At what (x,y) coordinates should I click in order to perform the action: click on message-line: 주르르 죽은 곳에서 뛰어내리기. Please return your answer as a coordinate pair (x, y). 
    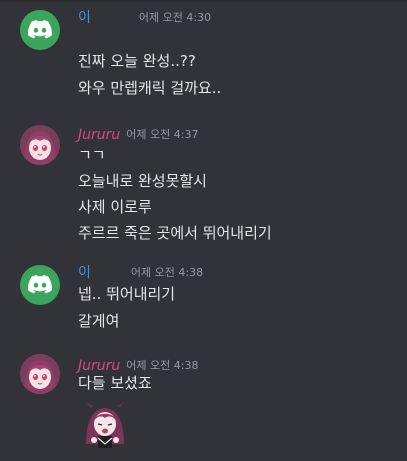
    Looking at the image, I should click on (175, 233).